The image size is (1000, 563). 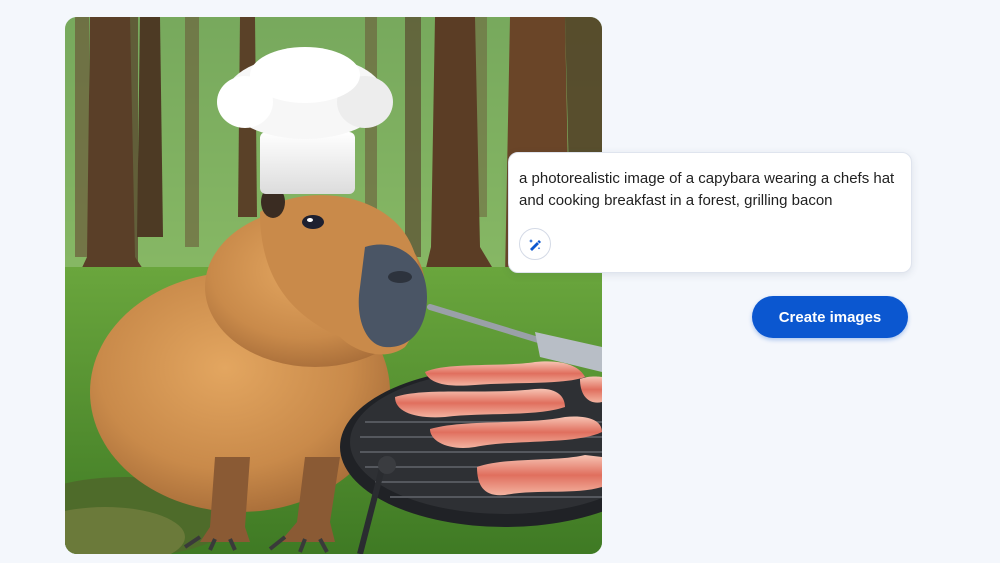 I want to click on magic-pencil-icon, so click(x=535, y=245).